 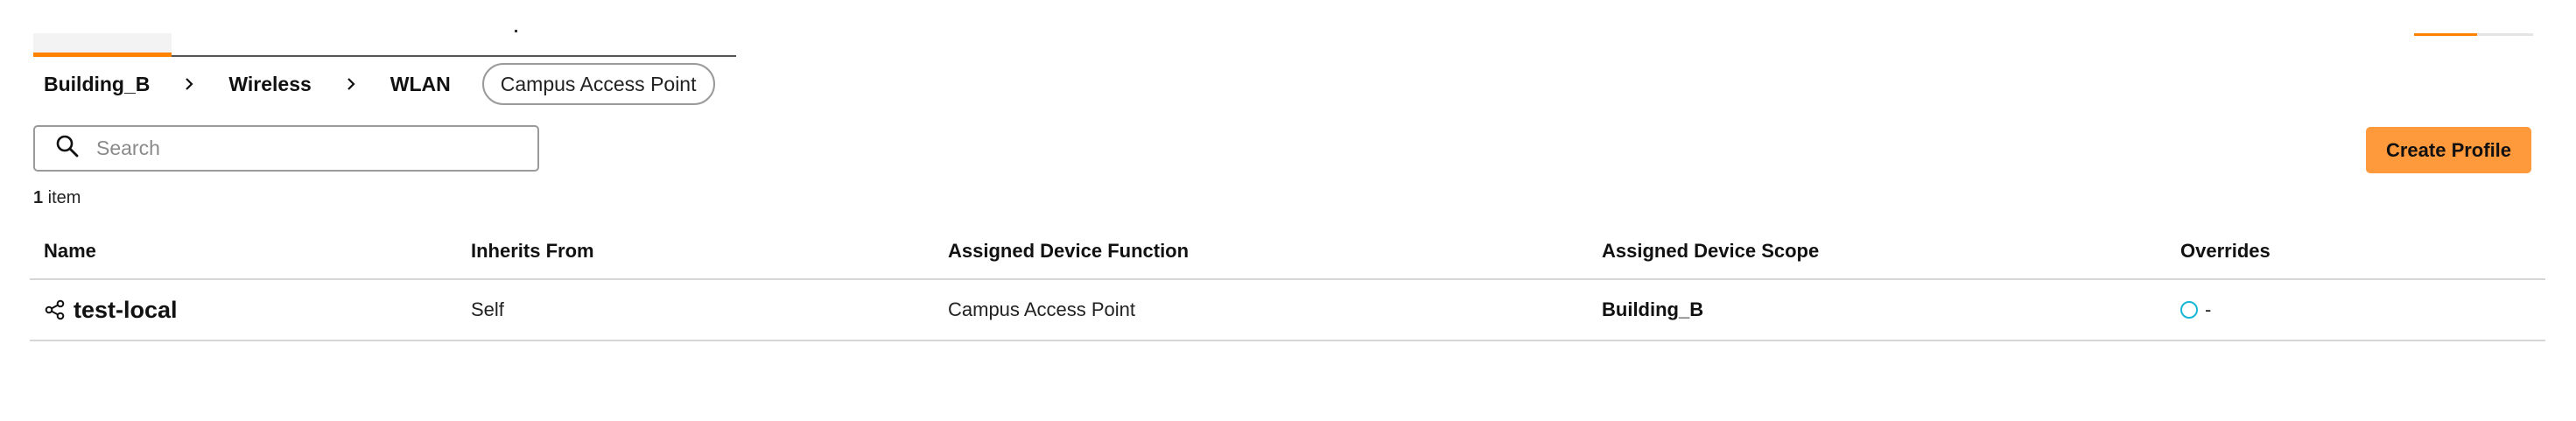 I want to click on share-icon, so click(x=55, y=309).